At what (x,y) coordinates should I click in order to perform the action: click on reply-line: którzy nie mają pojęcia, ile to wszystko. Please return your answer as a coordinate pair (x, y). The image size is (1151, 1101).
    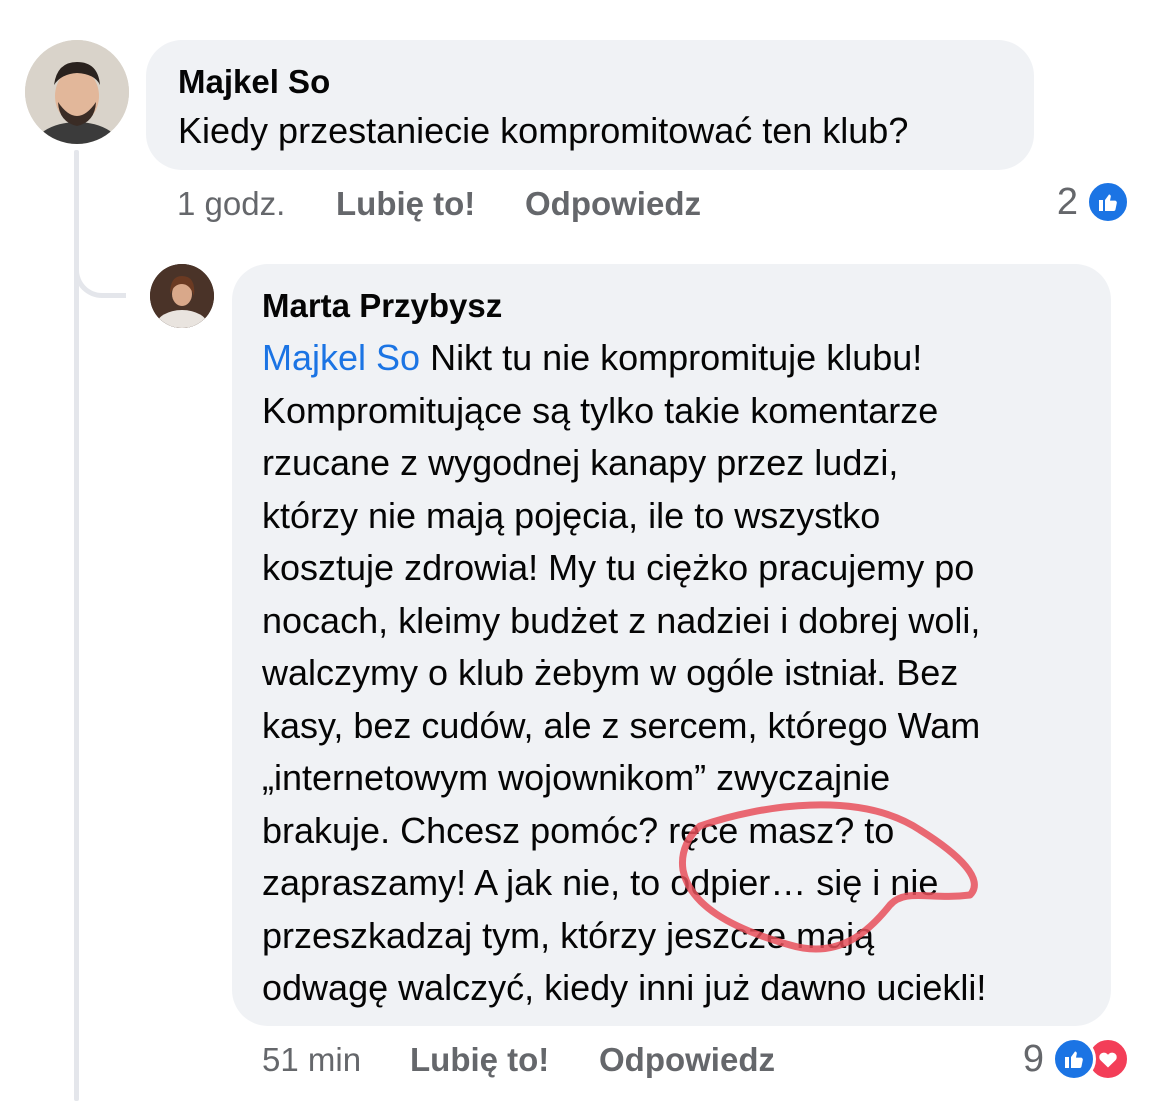
    Looking at the image, I should click on (571, 515).